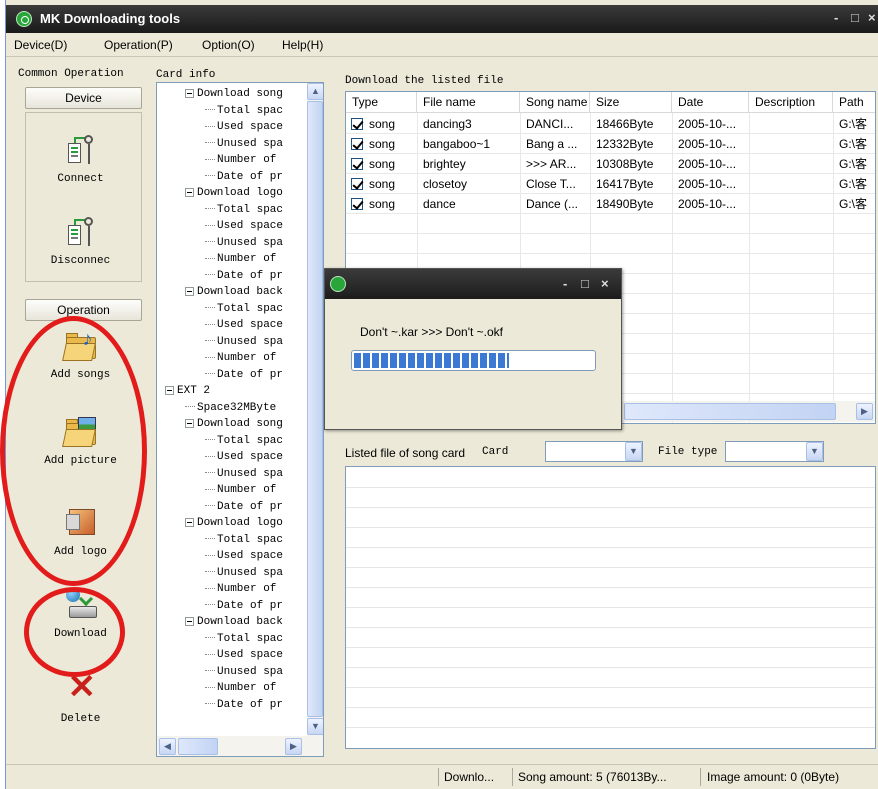 The height and width of the screenshot is (789, 878). I want to click on menu-device: Device(D), so click(40, 45).